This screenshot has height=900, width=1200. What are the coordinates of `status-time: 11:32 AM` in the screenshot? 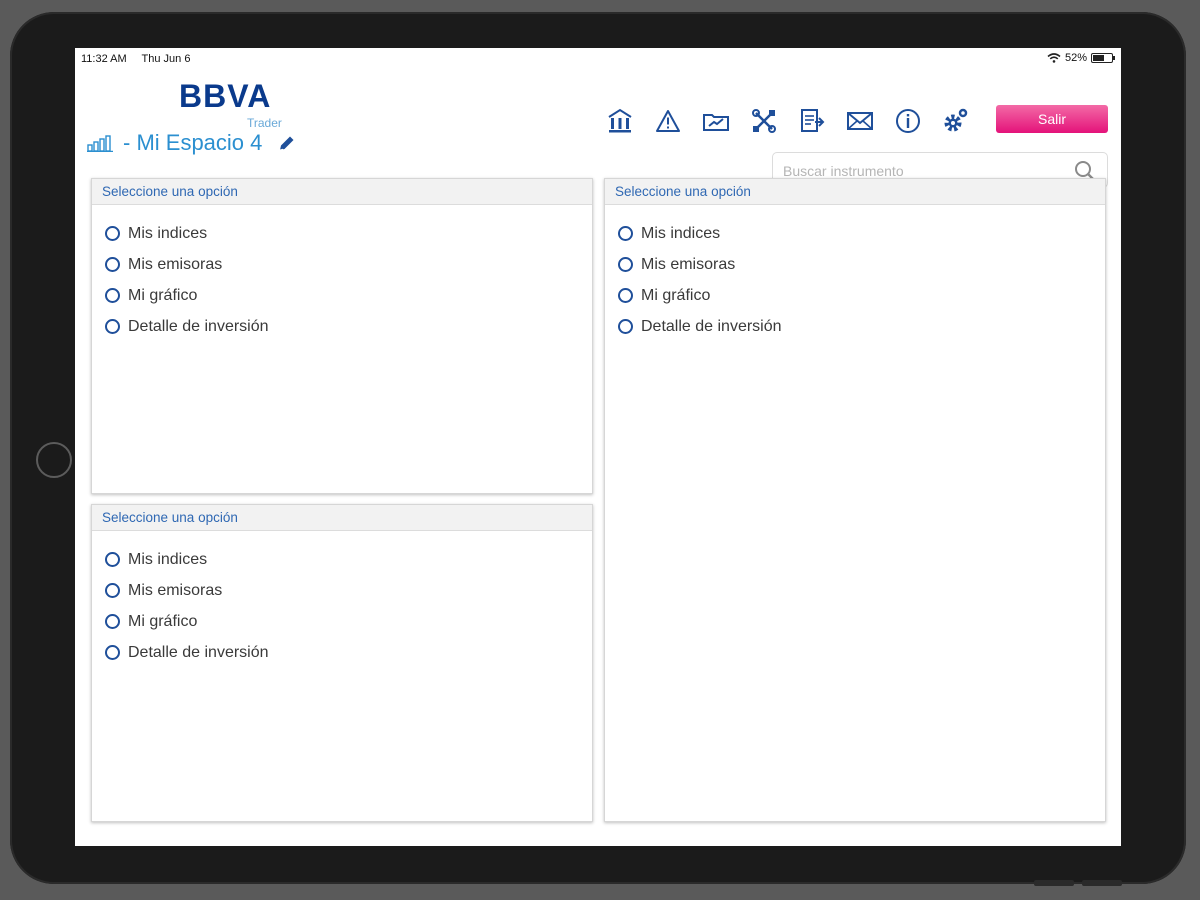 It's located at (104, 59).